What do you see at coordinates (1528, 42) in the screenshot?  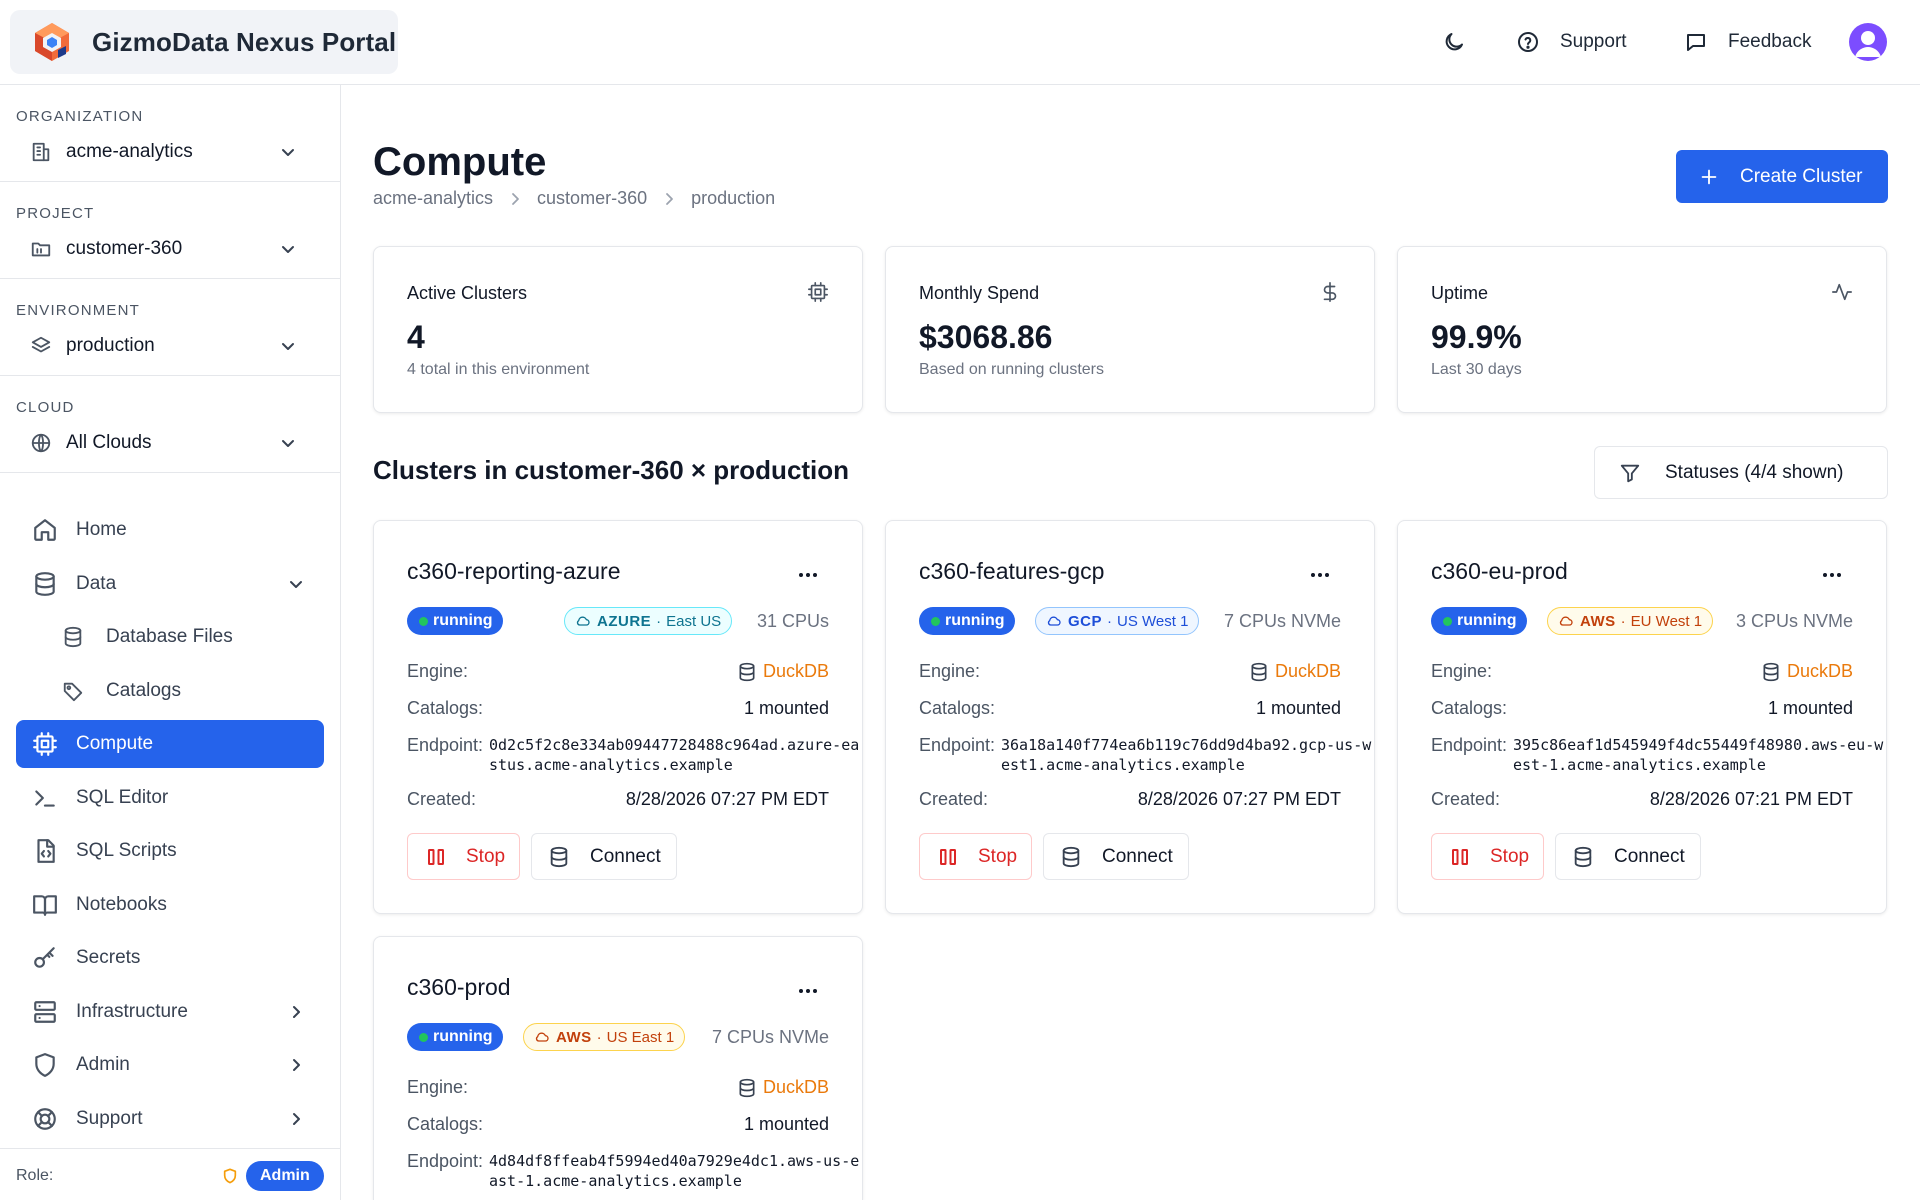 I see `help-circle-icon` at bounding box center [1528, 42].